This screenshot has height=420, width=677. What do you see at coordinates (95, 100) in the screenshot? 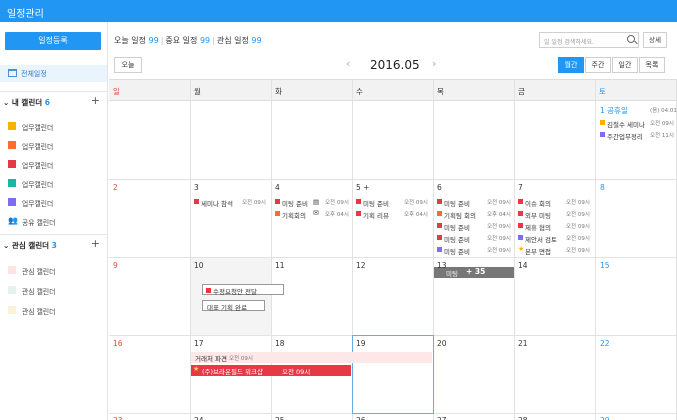
I see `add-my-calendar-button: +` at bounding box center [95, 100].